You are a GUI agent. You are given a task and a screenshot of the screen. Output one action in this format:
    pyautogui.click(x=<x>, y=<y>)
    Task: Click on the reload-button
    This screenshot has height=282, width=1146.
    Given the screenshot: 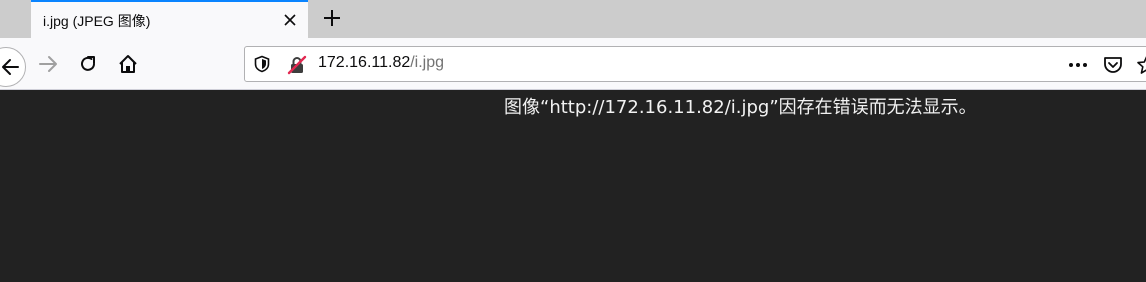 What is the action you would take?
    pyautogui.click(x=88, y=64)
    